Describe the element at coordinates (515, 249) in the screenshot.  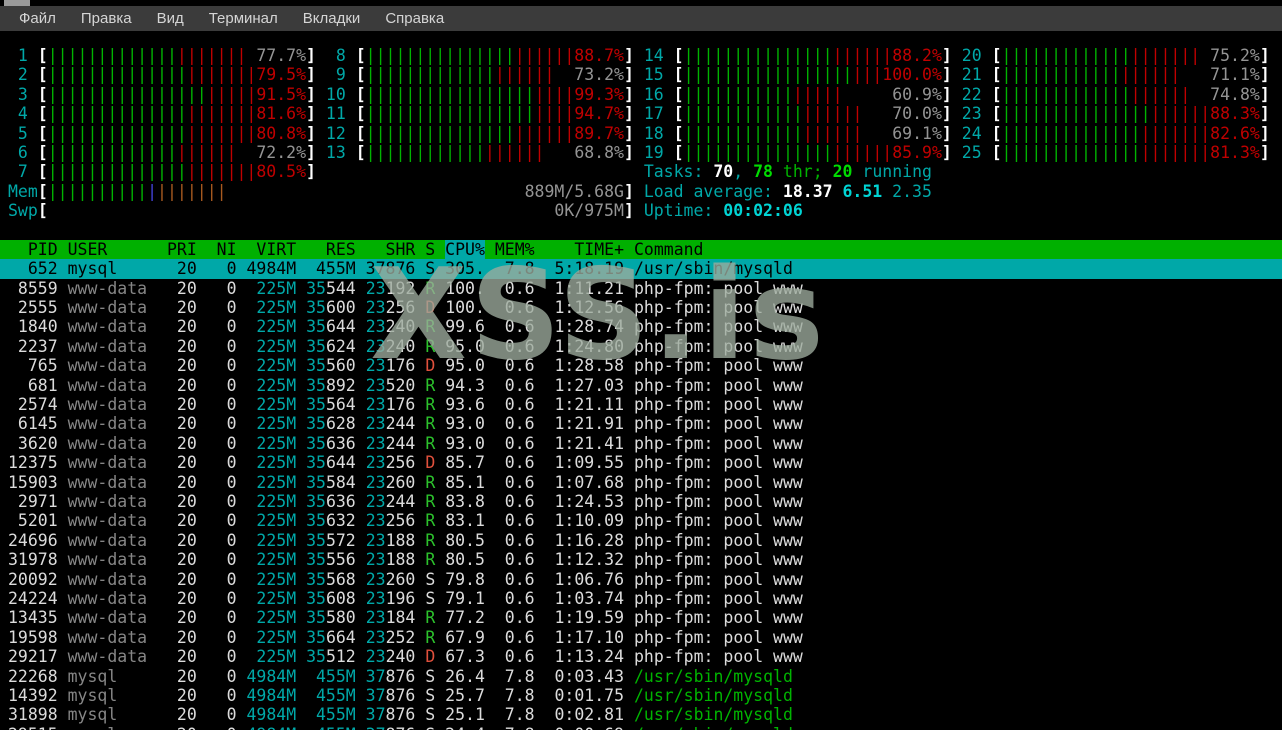
I see `column-header-MEM%: MEM%` at that location.